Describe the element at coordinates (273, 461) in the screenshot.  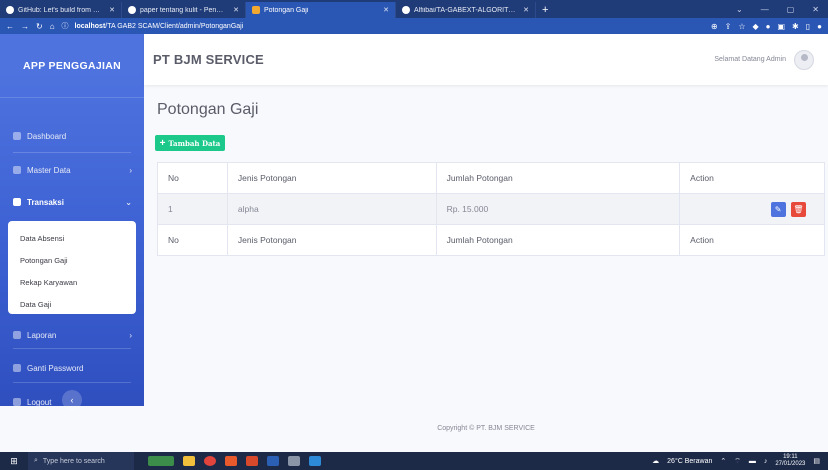
I see `word-icon` at that location.